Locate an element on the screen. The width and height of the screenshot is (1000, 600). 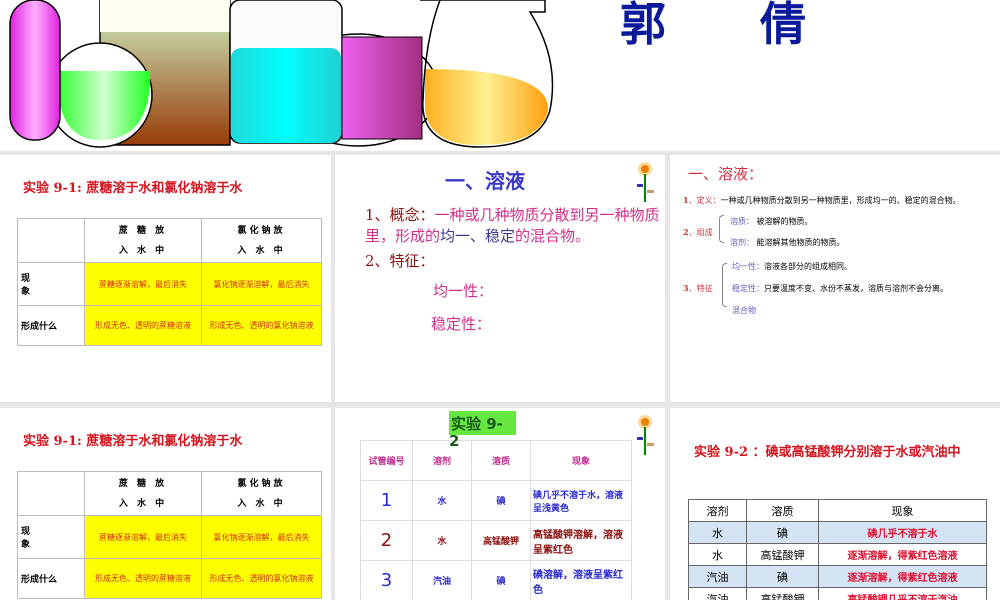
label: 溶质： is located at coordinates (742, 221).